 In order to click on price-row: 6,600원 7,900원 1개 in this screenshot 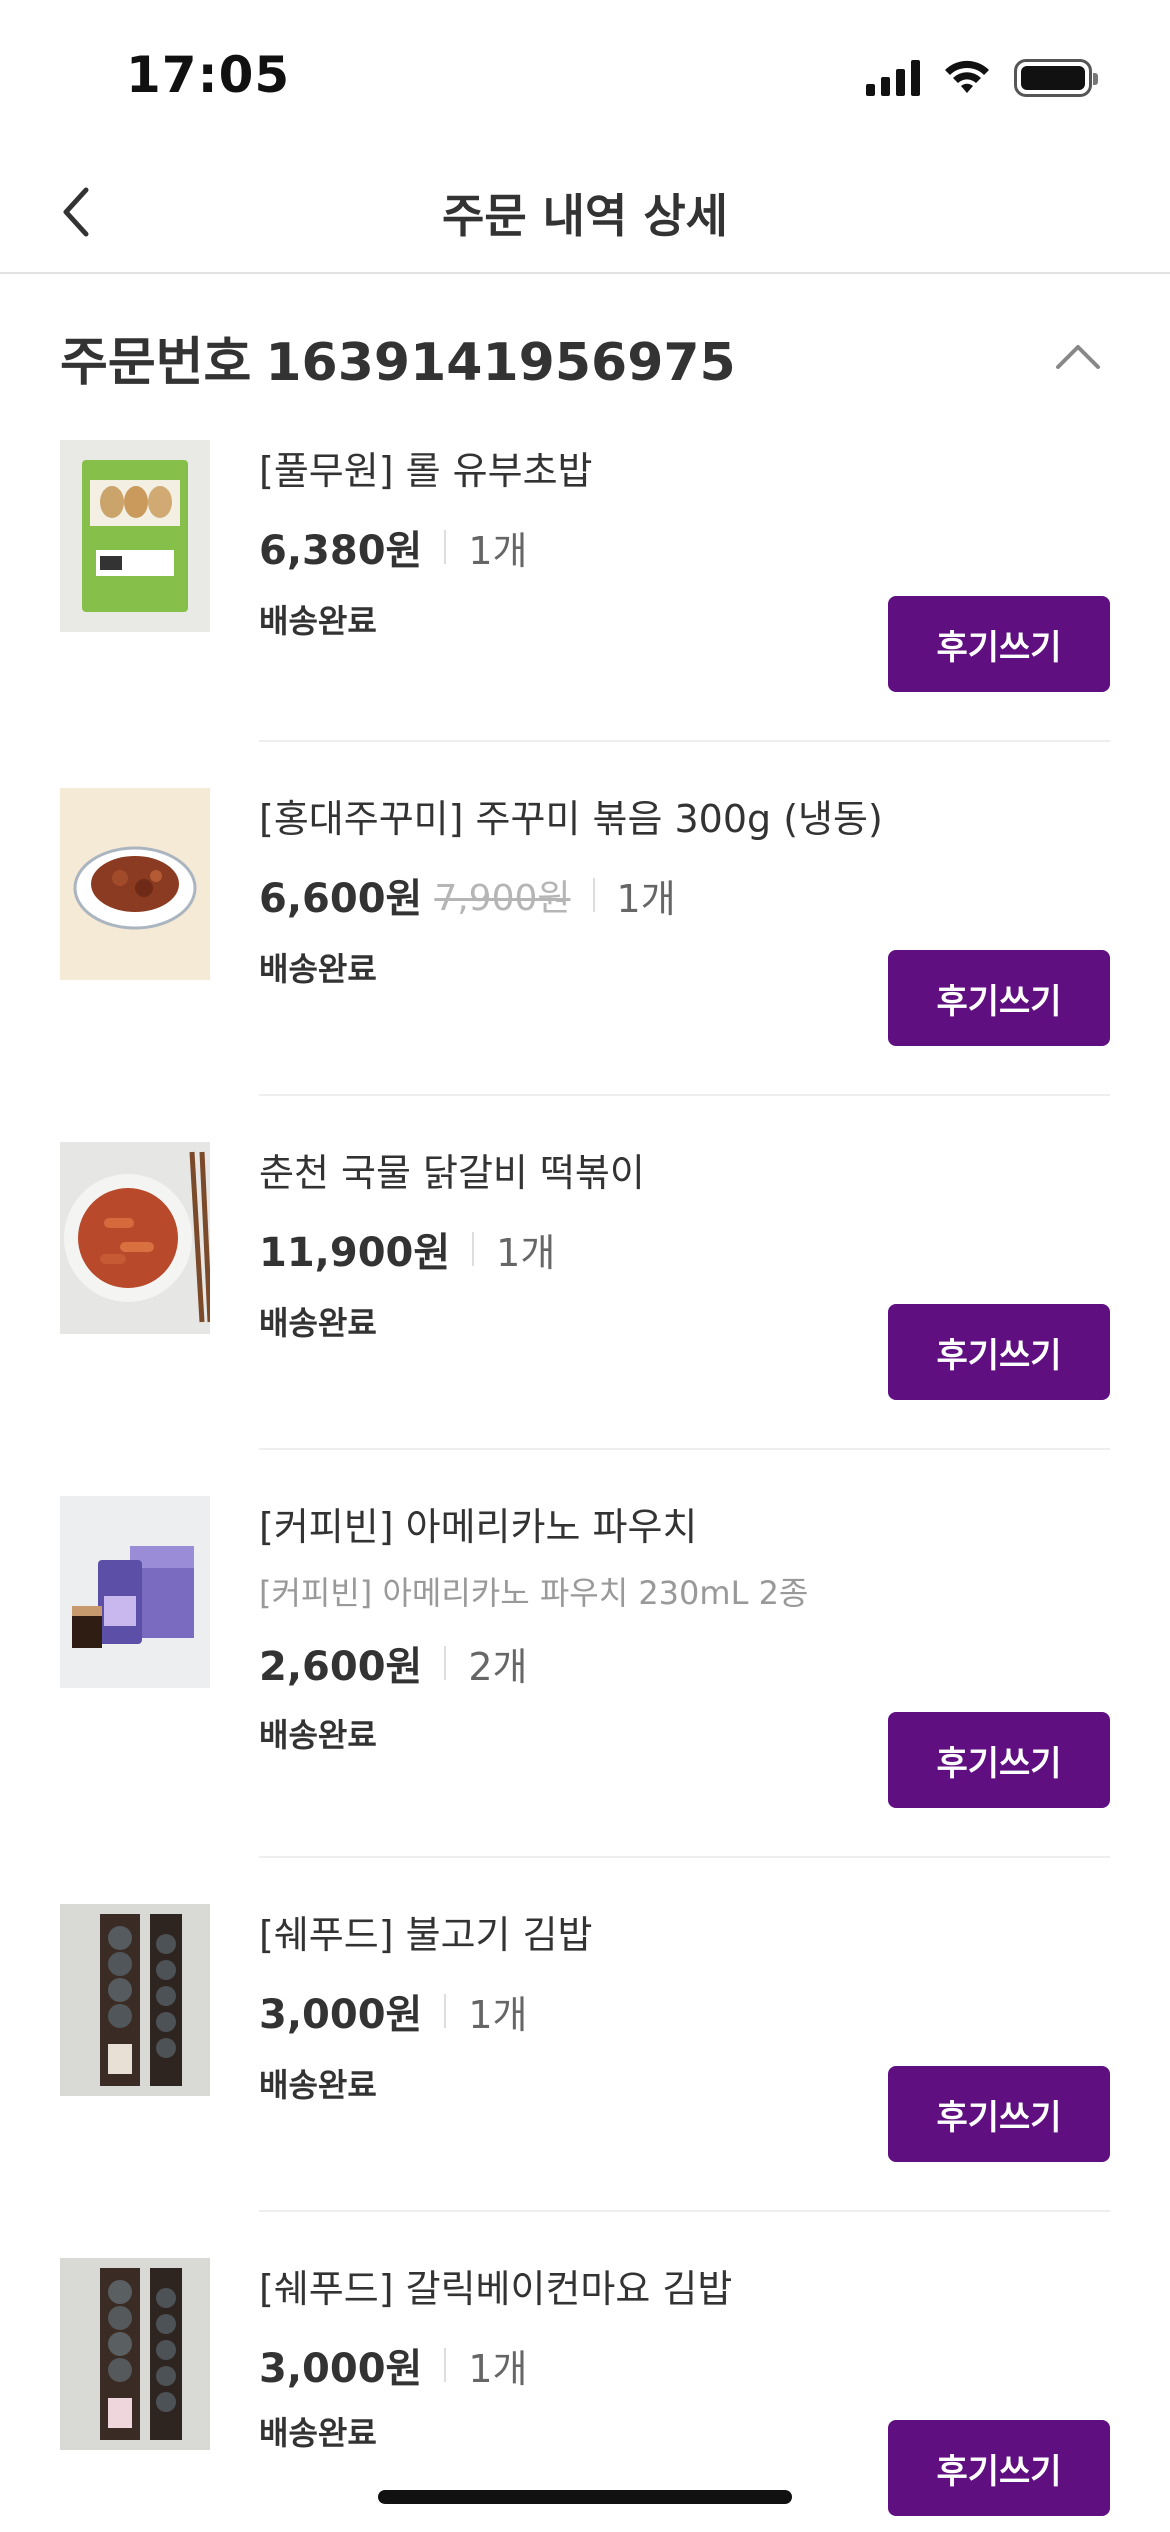, I will do `click(467, 895)`.